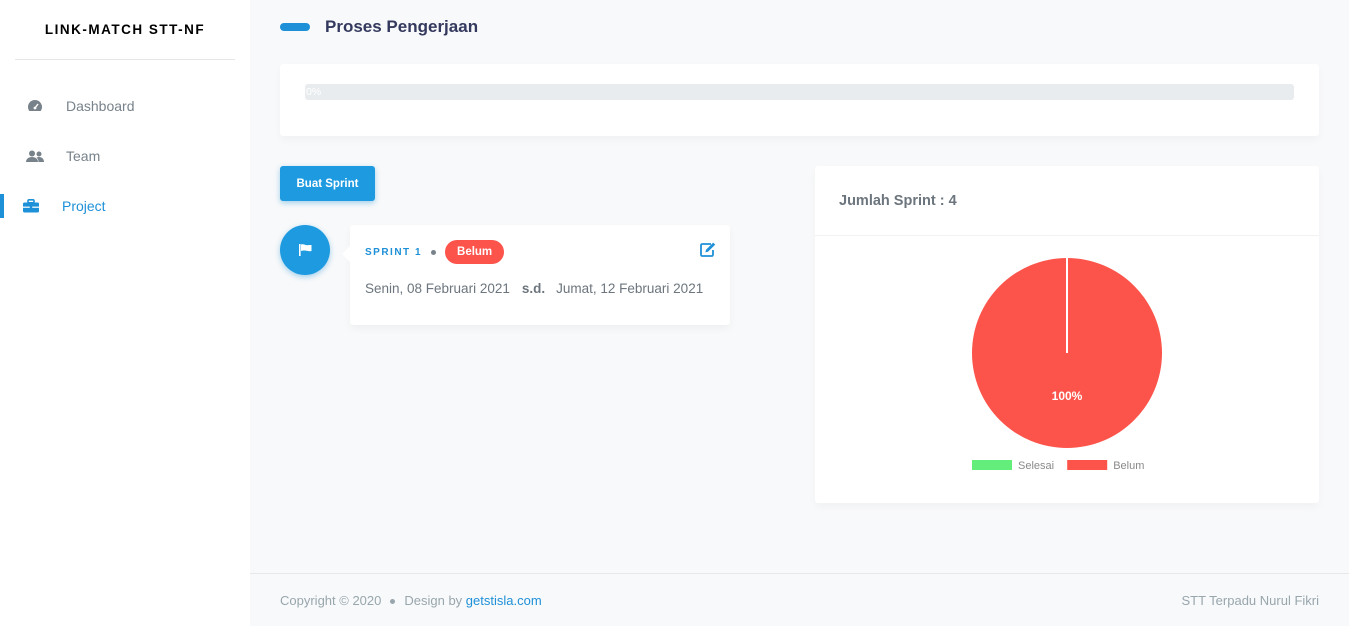 The width and height of the screenshot is (1349, 626). What do you see at coordinates (31, 206) in the screenshot?
I see `briefcase-icon` at bounding box center [31, 206].